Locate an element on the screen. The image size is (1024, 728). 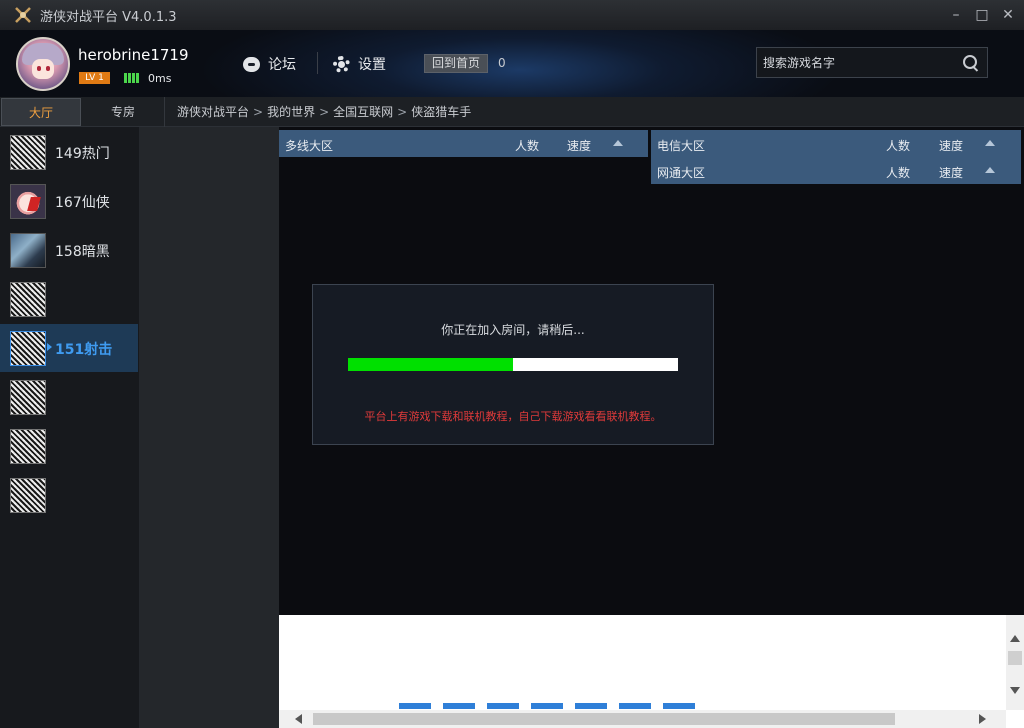
forum-link: 论坛 is located at coordinates (269, 64).